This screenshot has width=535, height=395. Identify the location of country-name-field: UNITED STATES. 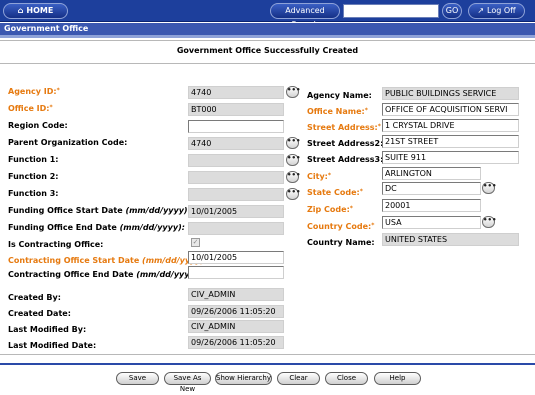
(450, 239).